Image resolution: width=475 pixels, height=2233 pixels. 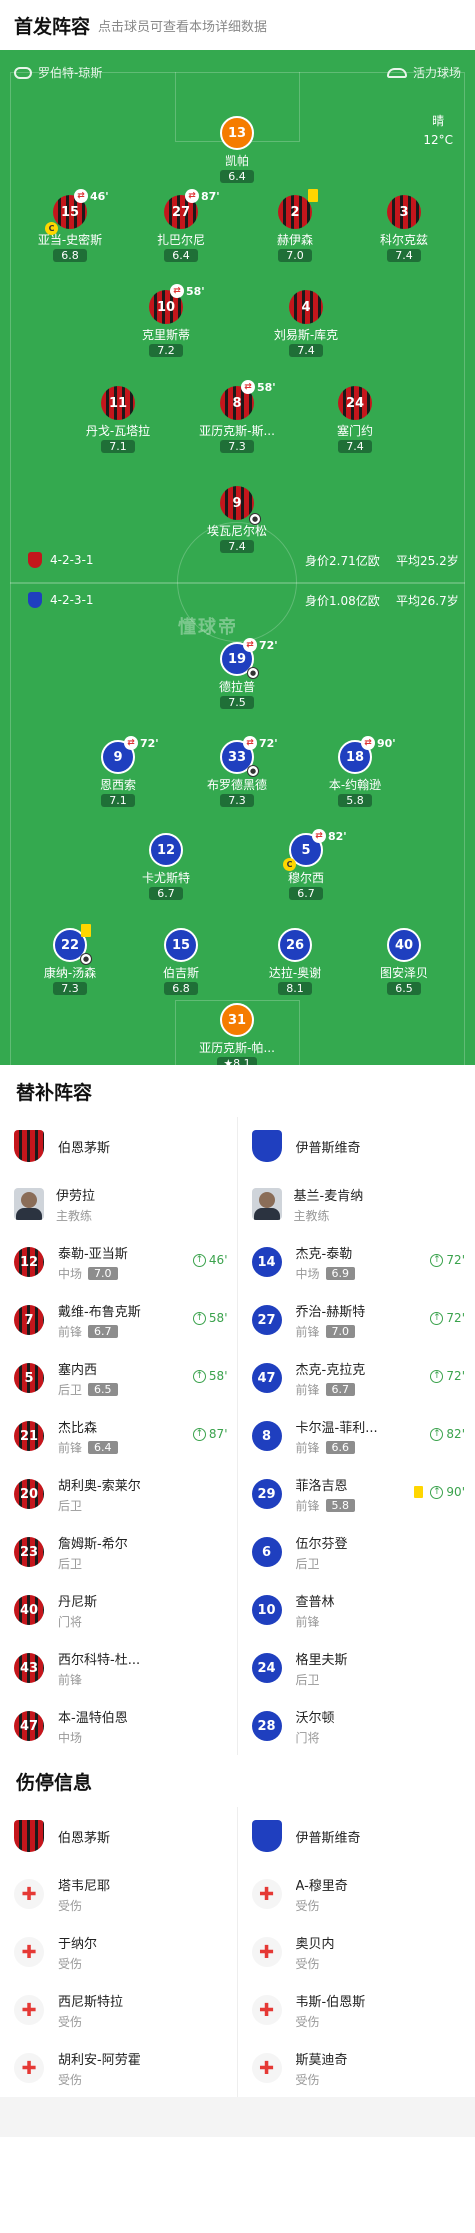 I want to click on player-info: 泰勒-亚当斯 中场 7.0, so click(x=93, y=1262).